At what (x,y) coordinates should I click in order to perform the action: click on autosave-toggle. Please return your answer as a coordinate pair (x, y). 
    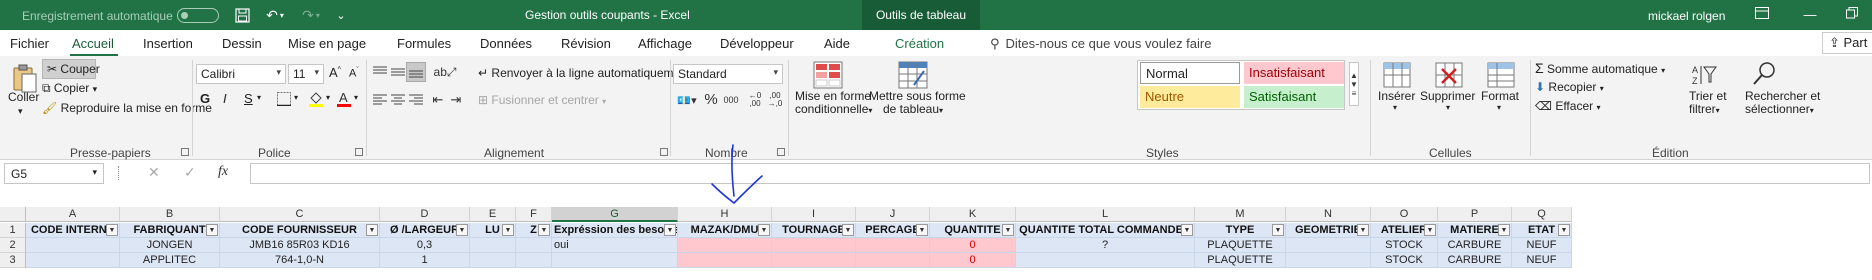
    Looking at the image, I should click on (198, 15).